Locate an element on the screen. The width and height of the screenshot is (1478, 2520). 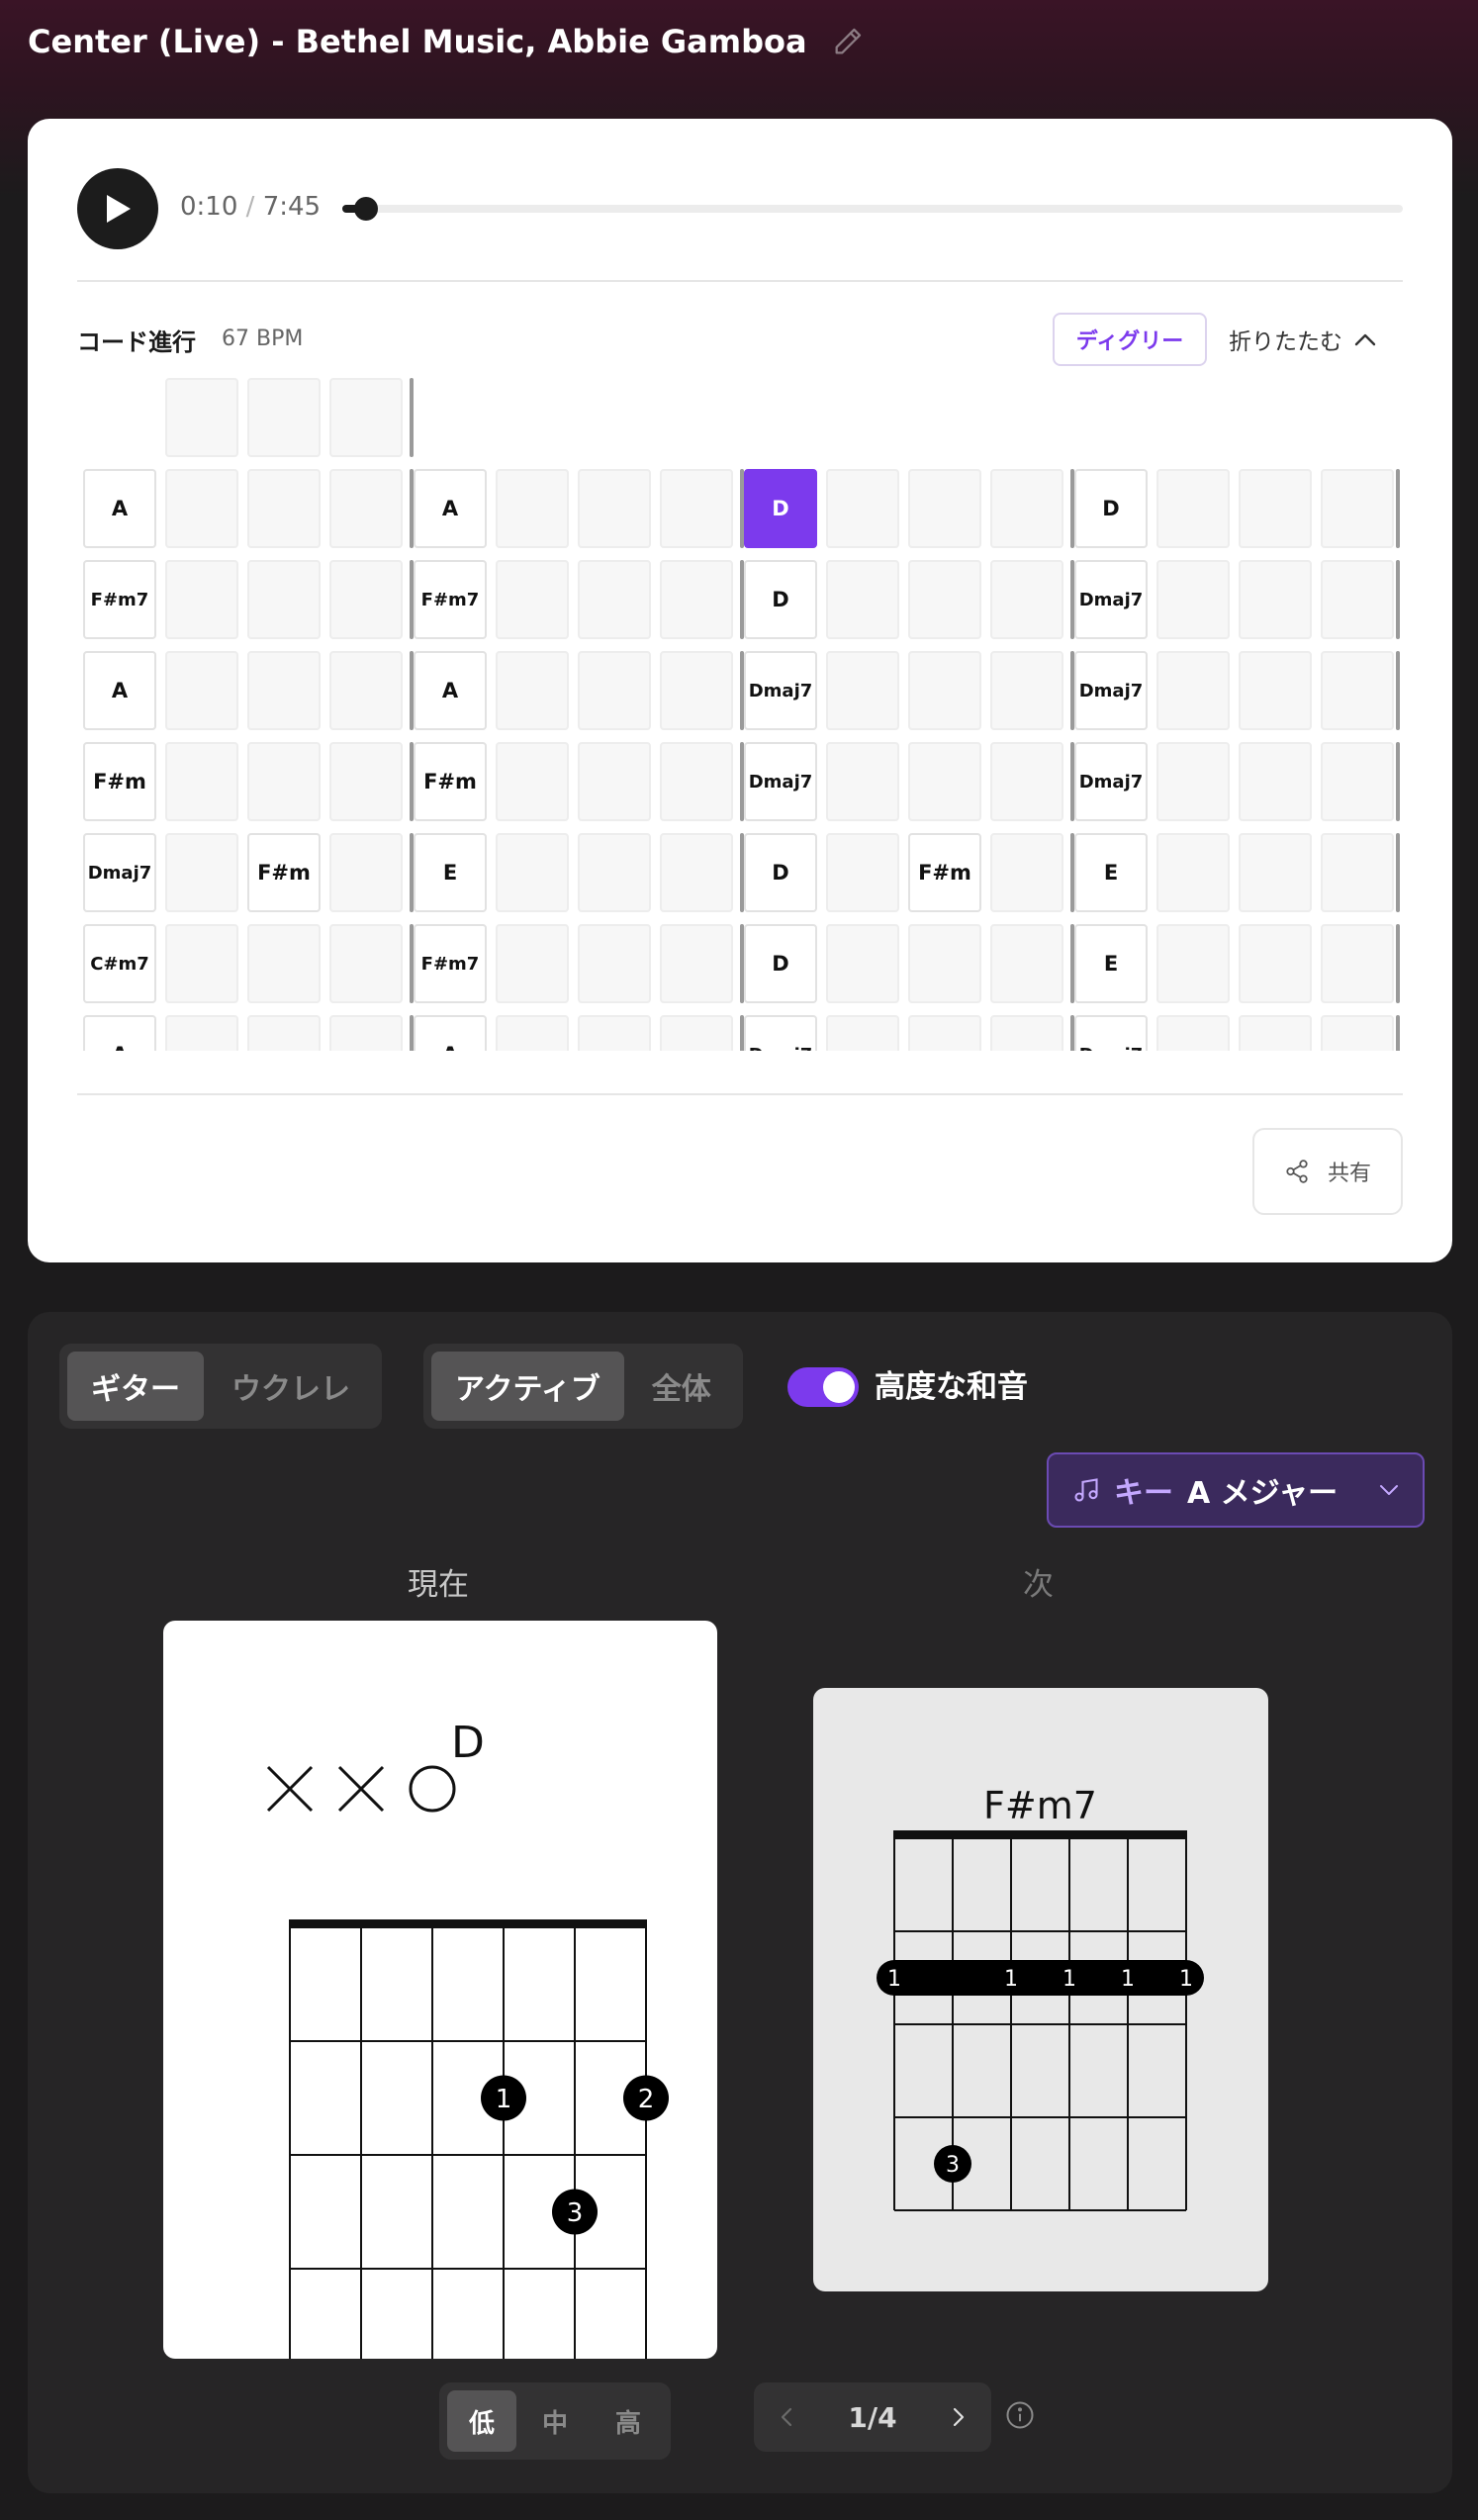
voicing-option-high: 高 is located at coordinates (628, 2421).